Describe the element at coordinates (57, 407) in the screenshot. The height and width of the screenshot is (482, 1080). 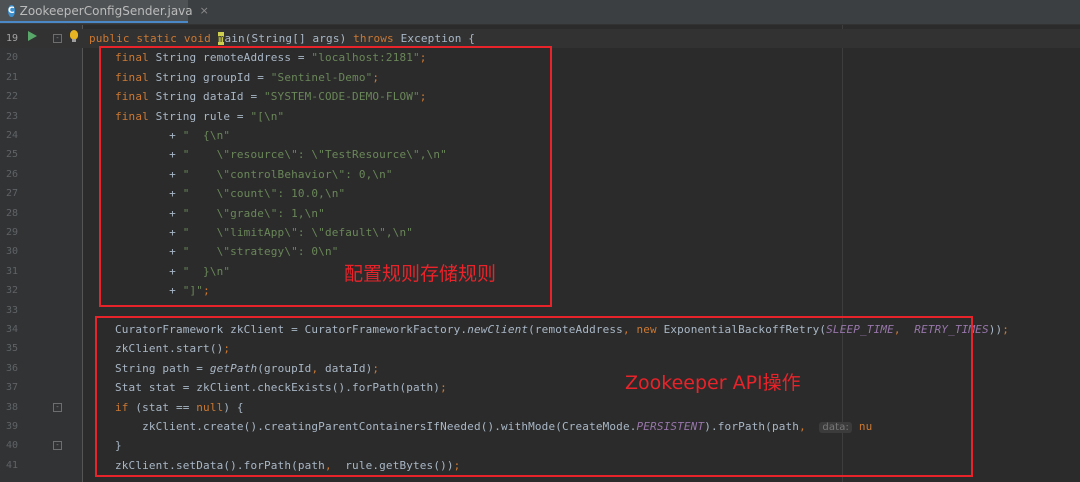
I see `fold-if-icon: -` at that location.